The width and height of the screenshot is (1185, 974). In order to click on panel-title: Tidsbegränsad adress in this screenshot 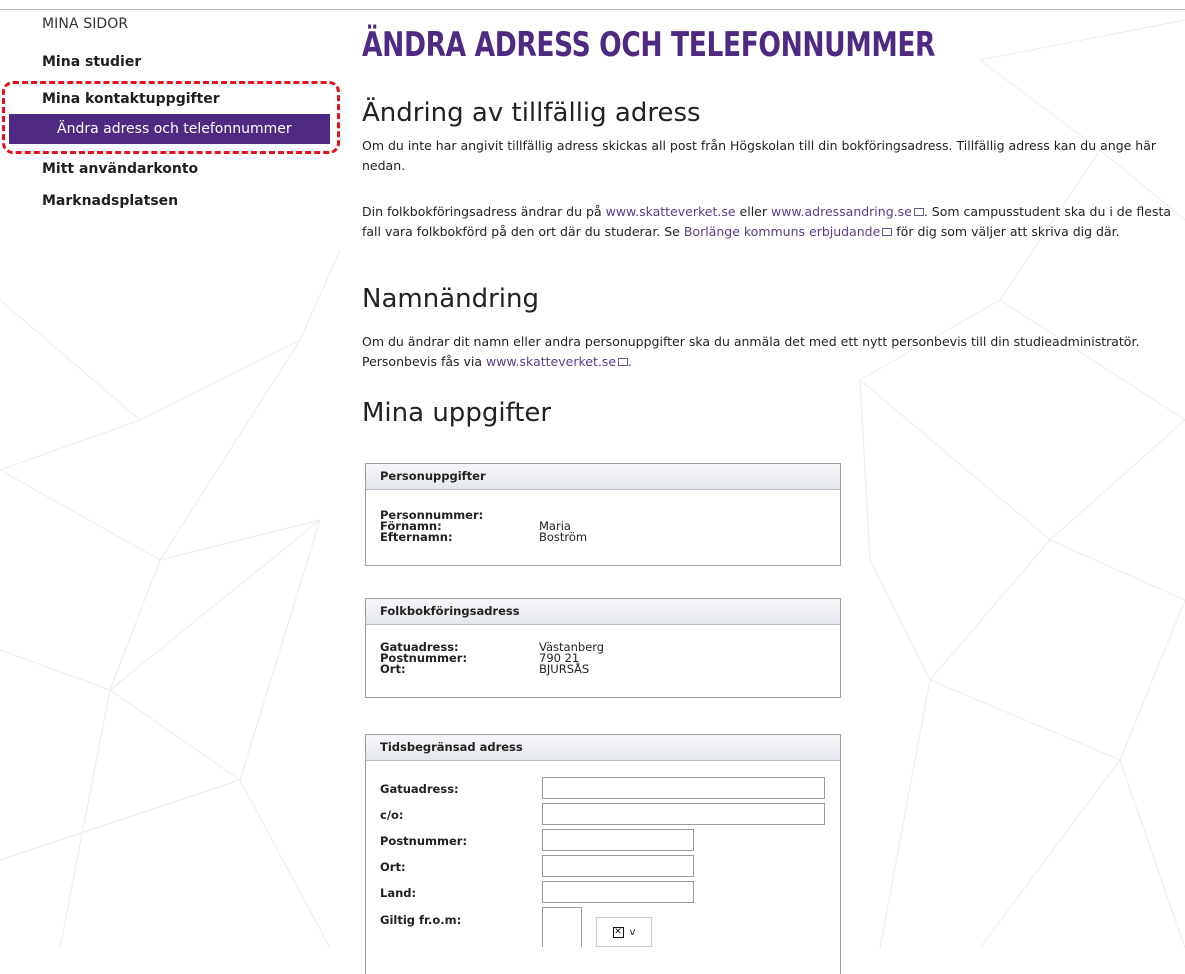, I will do `click(603, 748)`.